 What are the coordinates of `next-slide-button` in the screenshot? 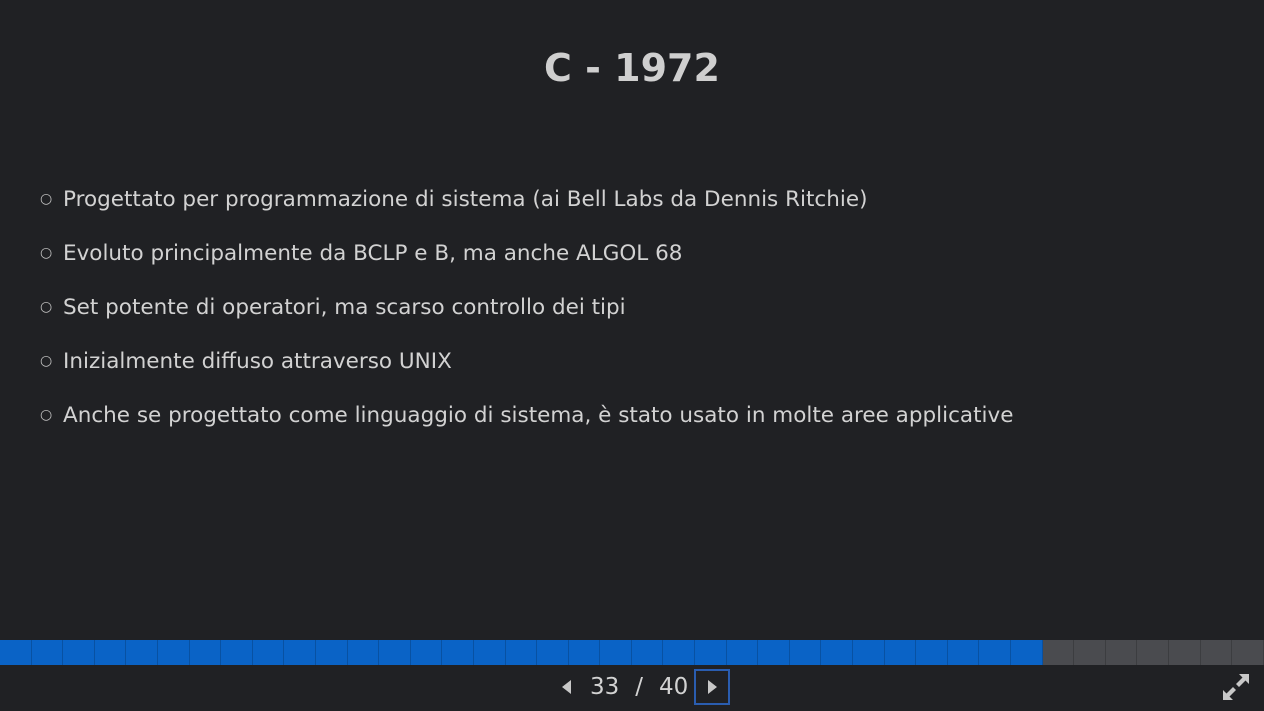 It's located at (712, 687).